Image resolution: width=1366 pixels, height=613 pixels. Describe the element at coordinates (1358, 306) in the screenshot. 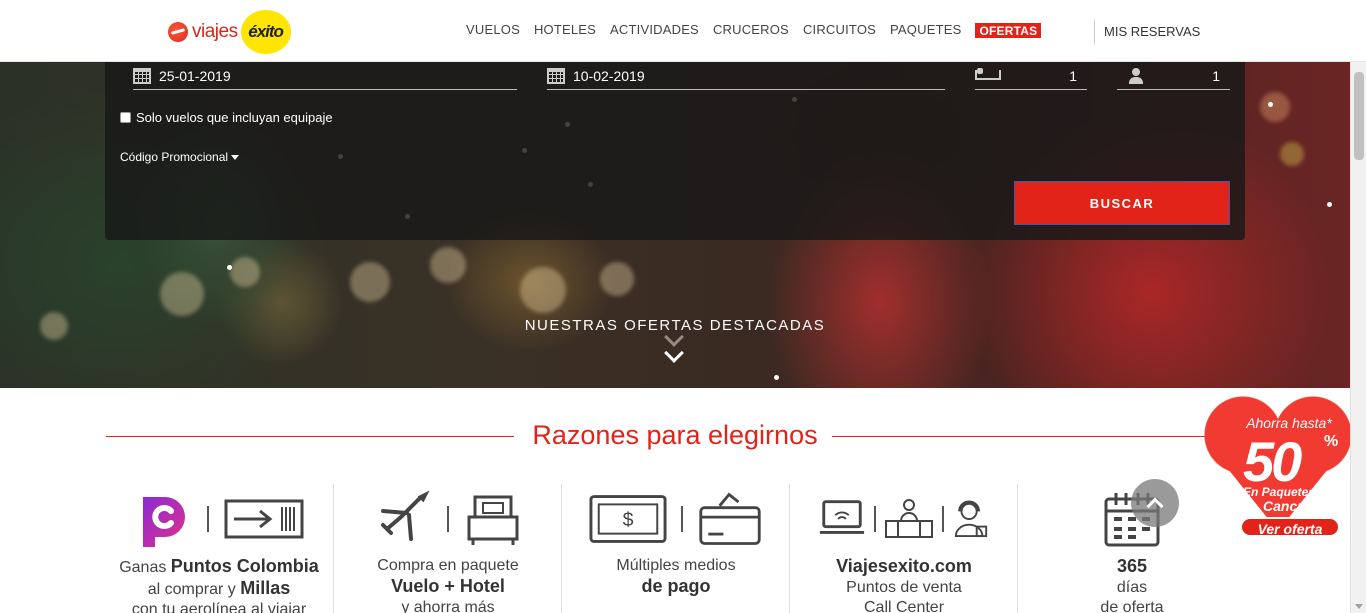

I see `page-scrollbar` at that location.